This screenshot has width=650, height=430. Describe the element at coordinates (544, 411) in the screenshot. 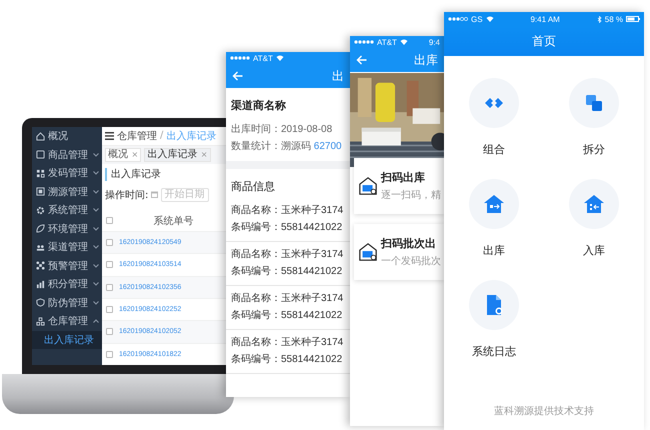

I see `footer-text: 蓝科溯源提供技术支持` at that location.